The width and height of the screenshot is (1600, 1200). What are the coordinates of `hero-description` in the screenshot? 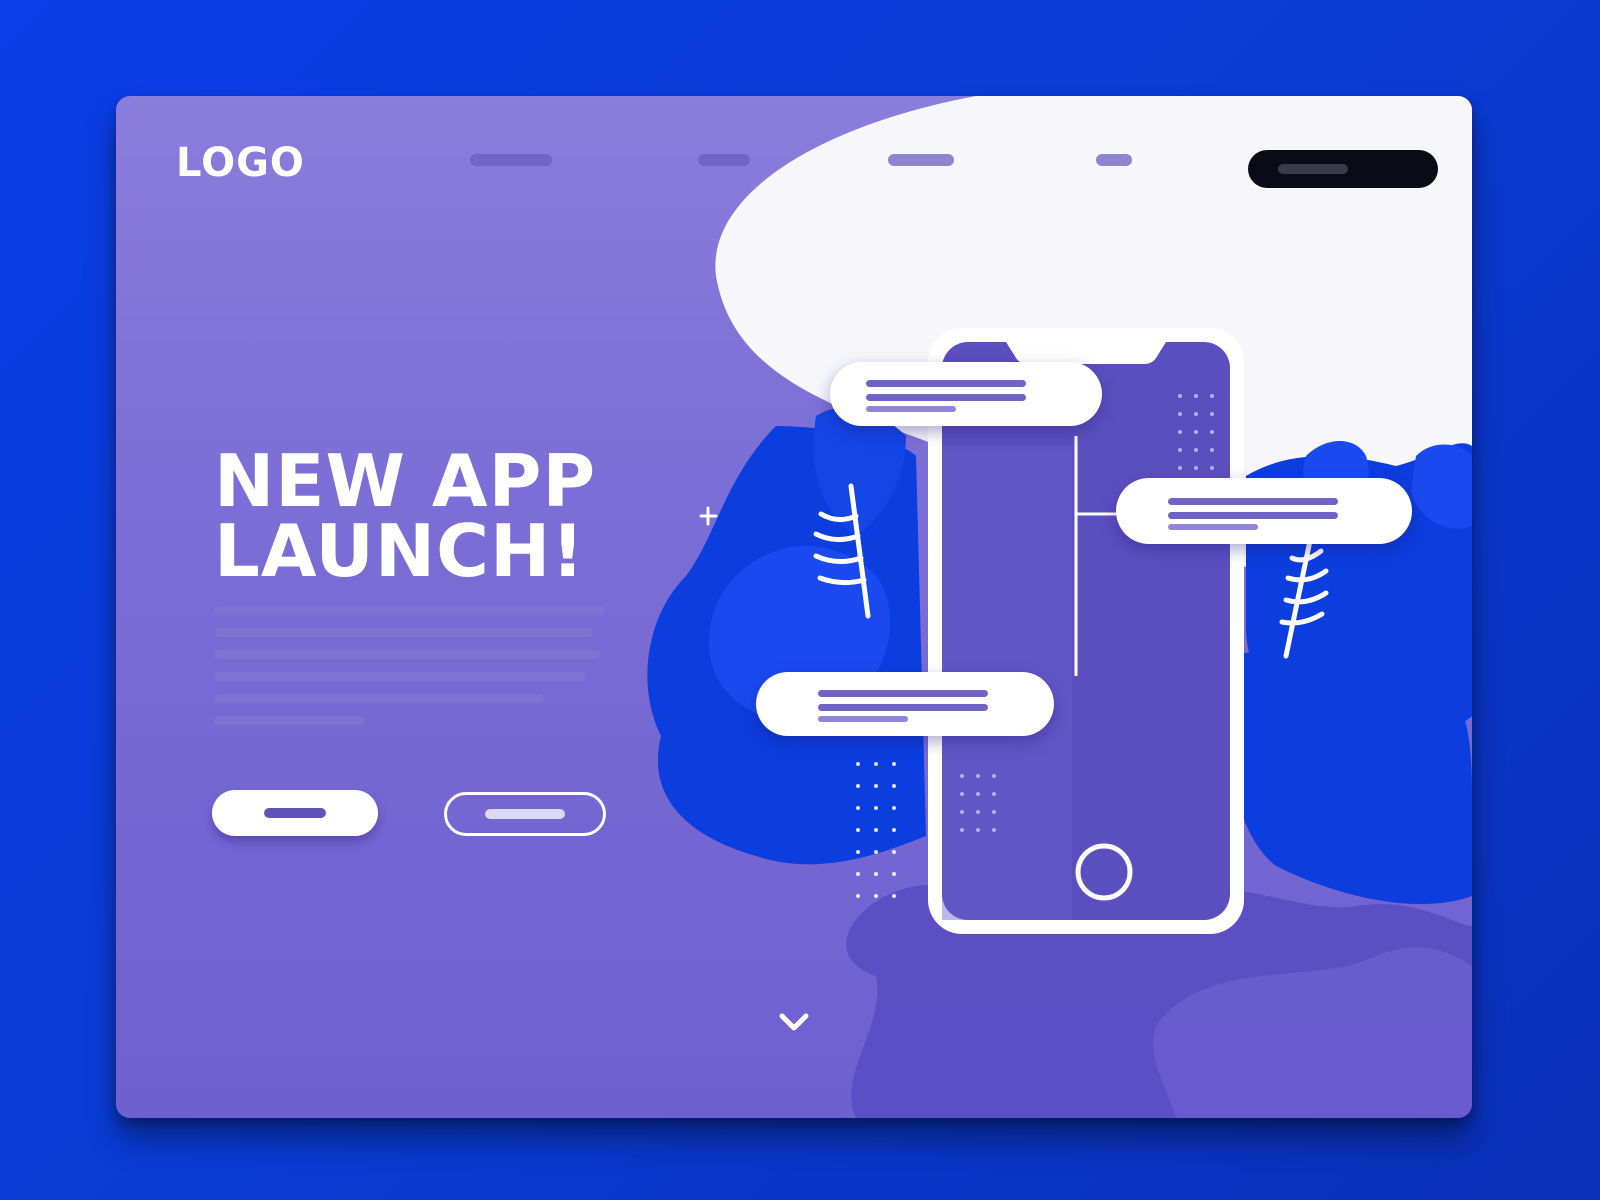 It's located at (409, 672).